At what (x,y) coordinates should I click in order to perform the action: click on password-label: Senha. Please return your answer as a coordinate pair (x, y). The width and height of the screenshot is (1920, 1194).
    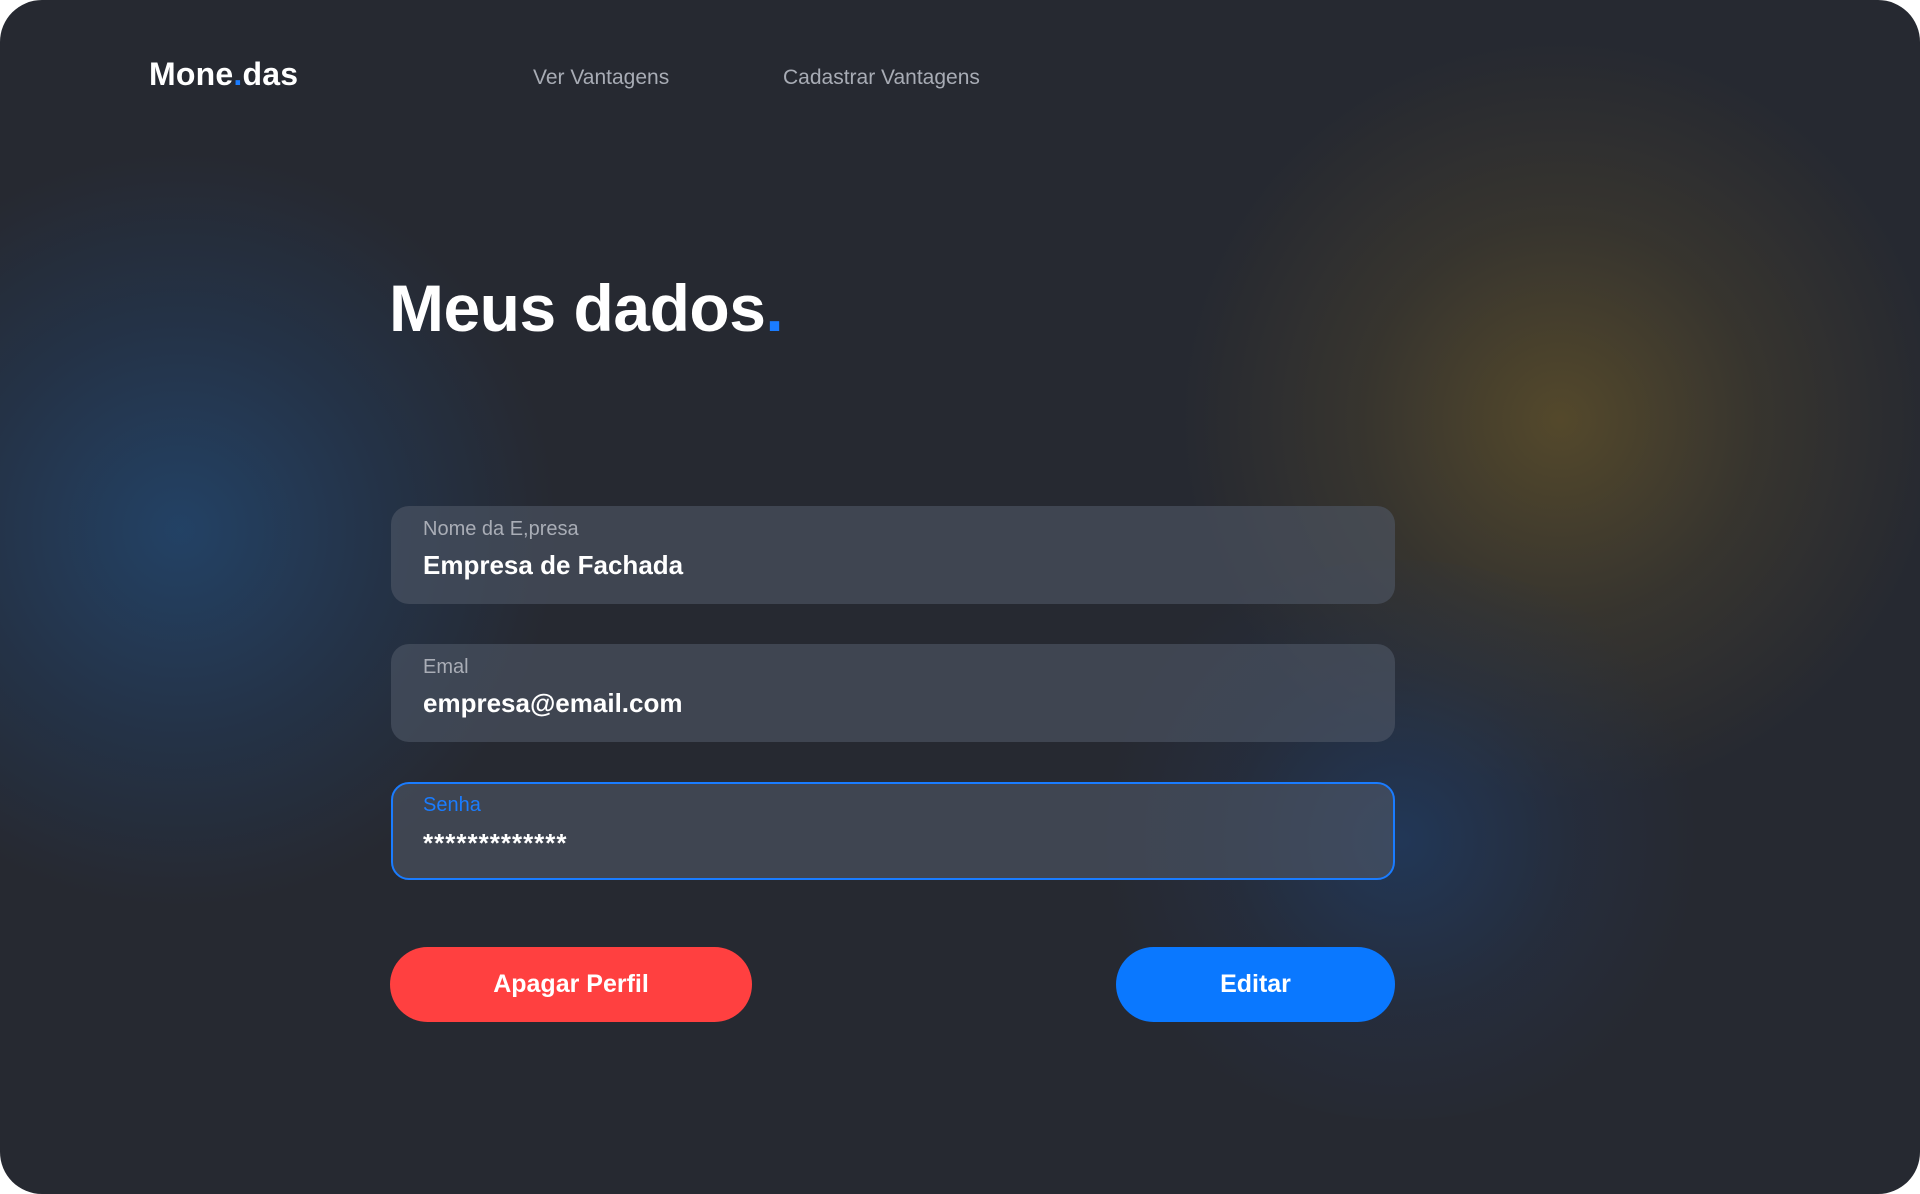
    Looking at the image, I should click on (452, 805).